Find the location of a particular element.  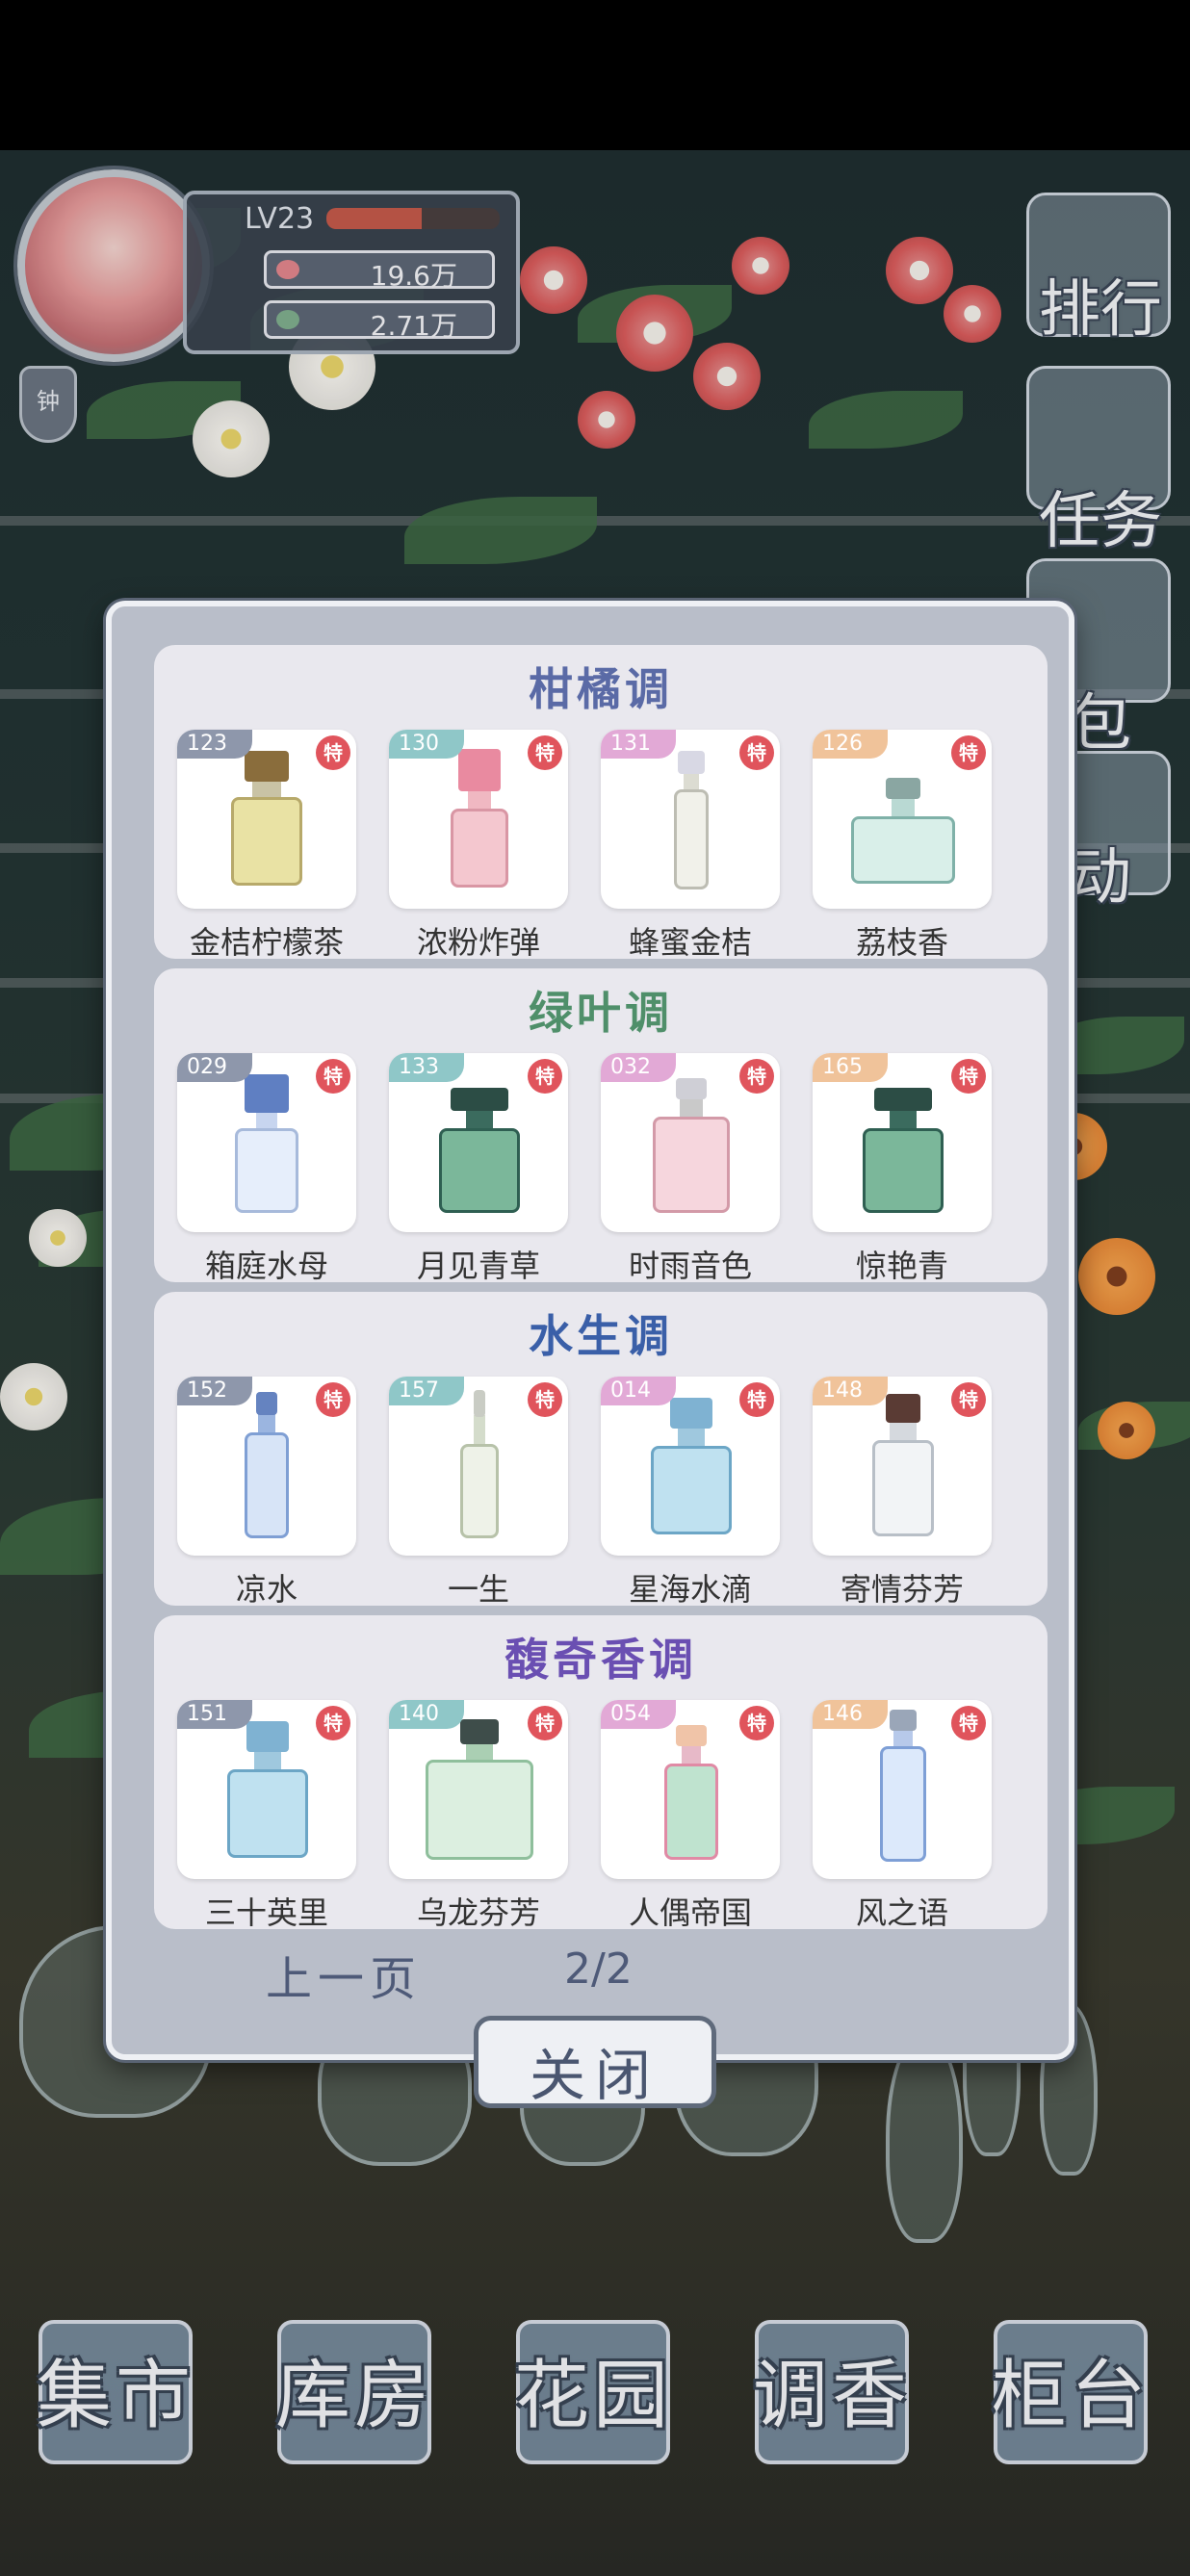

perfume-card: 029 特 is located at coordinates (267, 1142).